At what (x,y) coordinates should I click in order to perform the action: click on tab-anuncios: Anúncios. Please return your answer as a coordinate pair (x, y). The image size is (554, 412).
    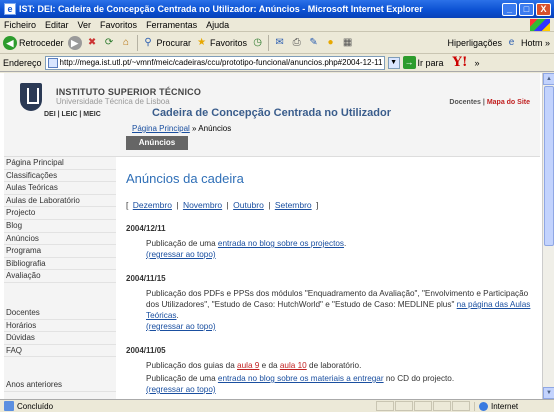
    Looking at the image, I should click on (157, 143).